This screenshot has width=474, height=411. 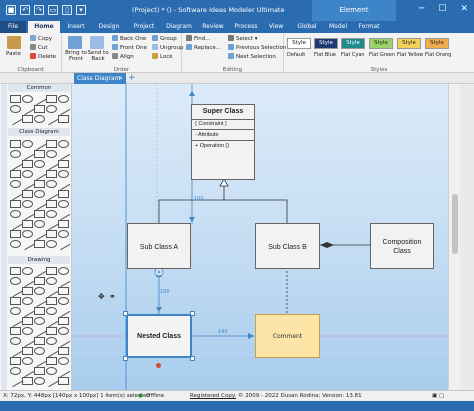 What do you see at coordinates (381, 43) in the screenshot?
I see `style-flat-green-swatch: Style` at bounding box center [381, 43].